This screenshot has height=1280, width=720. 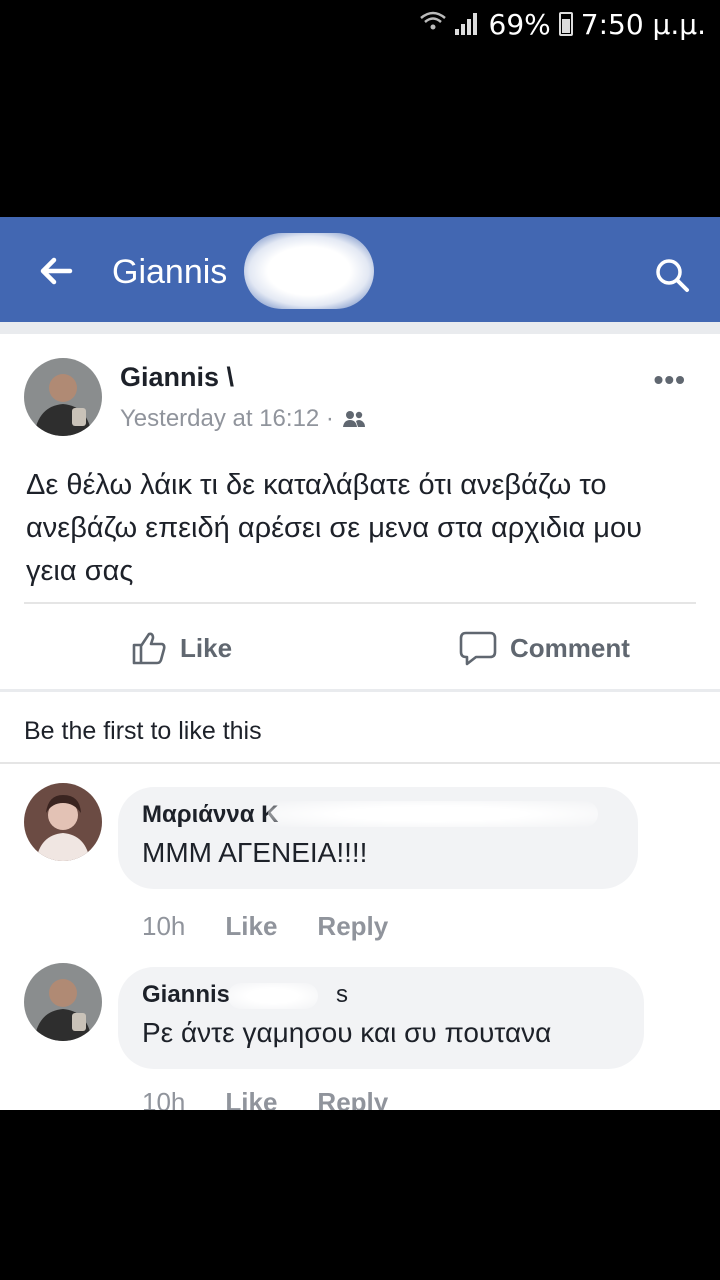 What do you see at coordinates (643, 24) in the screenshot?
I see `clock: 7:50 μ.μ.` at bounding box center [643, 24].